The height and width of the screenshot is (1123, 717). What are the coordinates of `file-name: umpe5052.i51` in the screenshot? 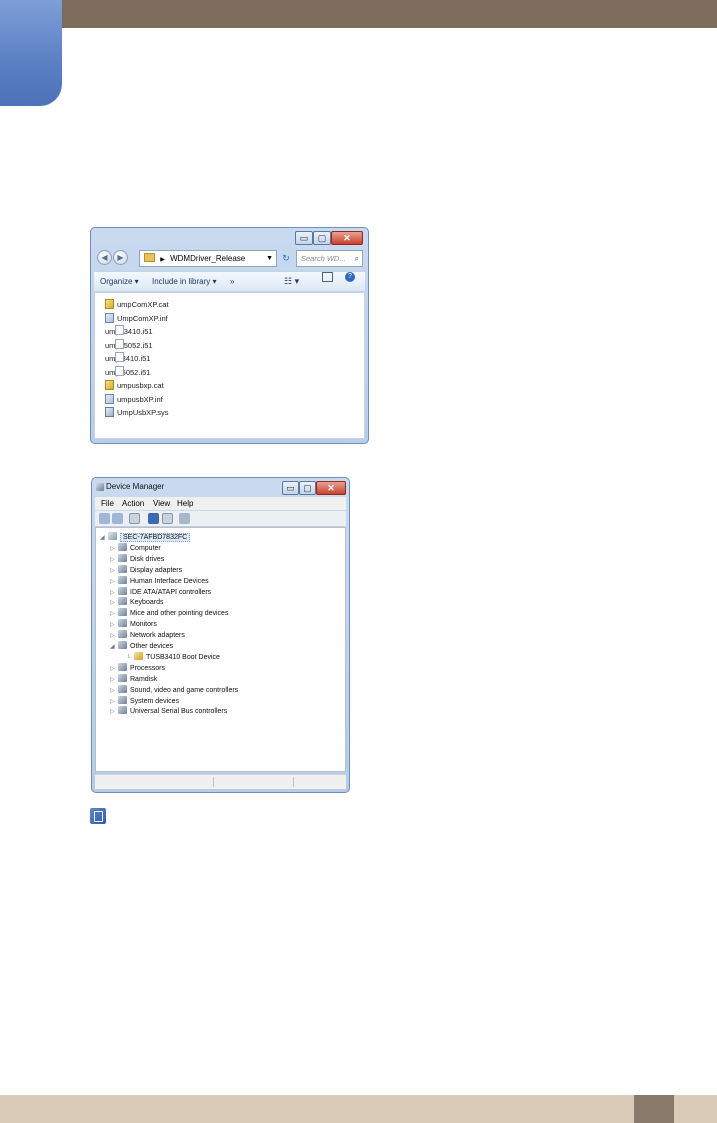 It's located at (129, 345).